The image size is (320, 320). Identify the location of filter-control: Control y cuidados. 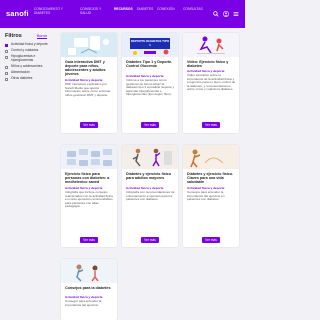
(28, 50).